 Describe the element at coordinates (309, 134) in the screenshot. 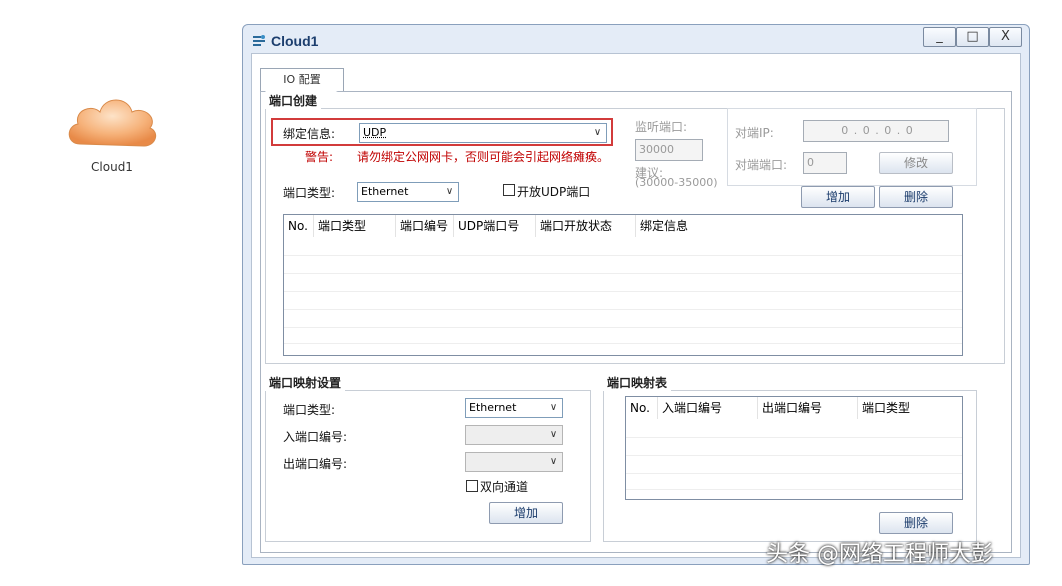

I see `bind-info-label: 绑定信息:` at that location.